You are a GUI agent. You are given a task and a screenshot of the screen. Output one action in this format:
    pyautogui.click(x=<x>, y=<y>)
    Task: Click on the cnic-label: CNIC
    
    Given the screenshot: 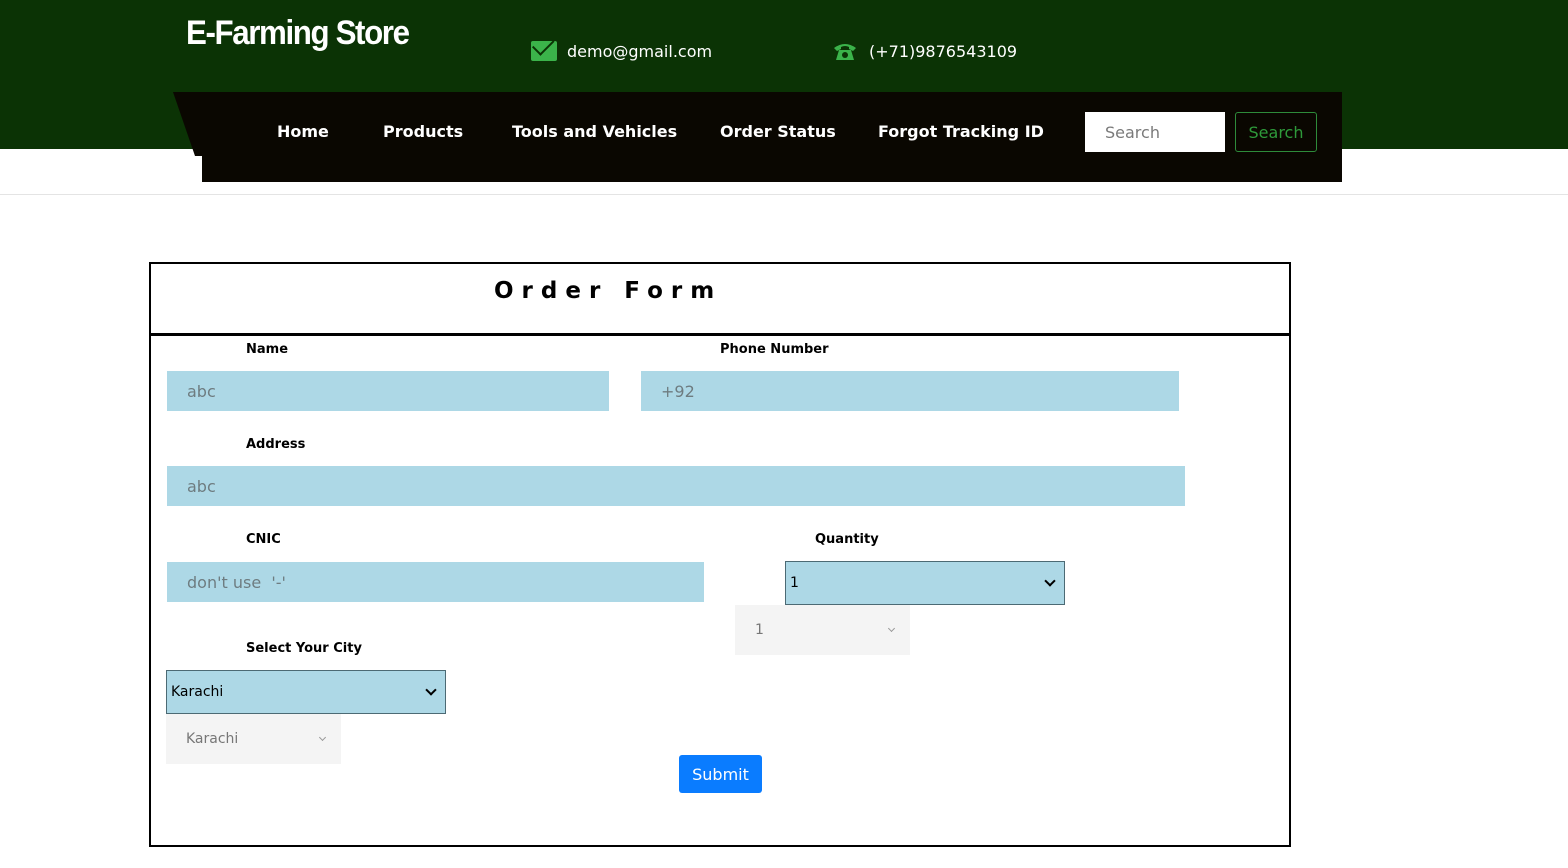 What is the action you would take?
    pyautogui.click(x=263, y=539)
    